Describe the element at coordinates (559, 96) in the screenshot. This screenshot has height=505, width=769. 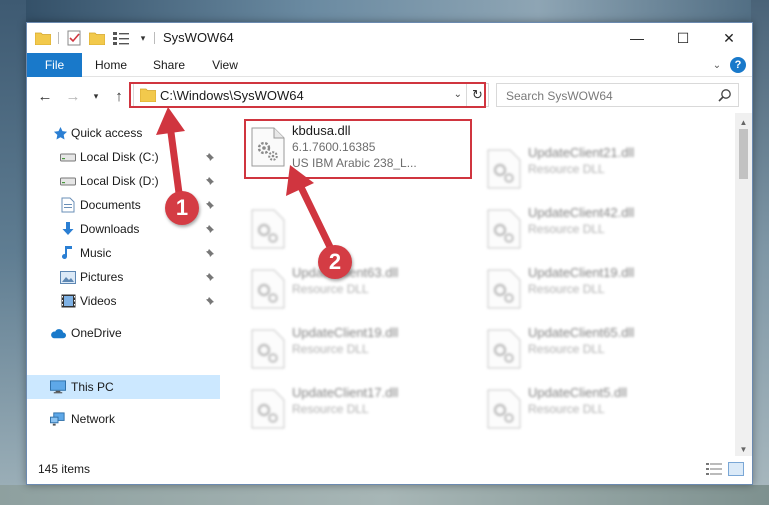
I see `search-placeholder: Search SysWOW64` at that location.